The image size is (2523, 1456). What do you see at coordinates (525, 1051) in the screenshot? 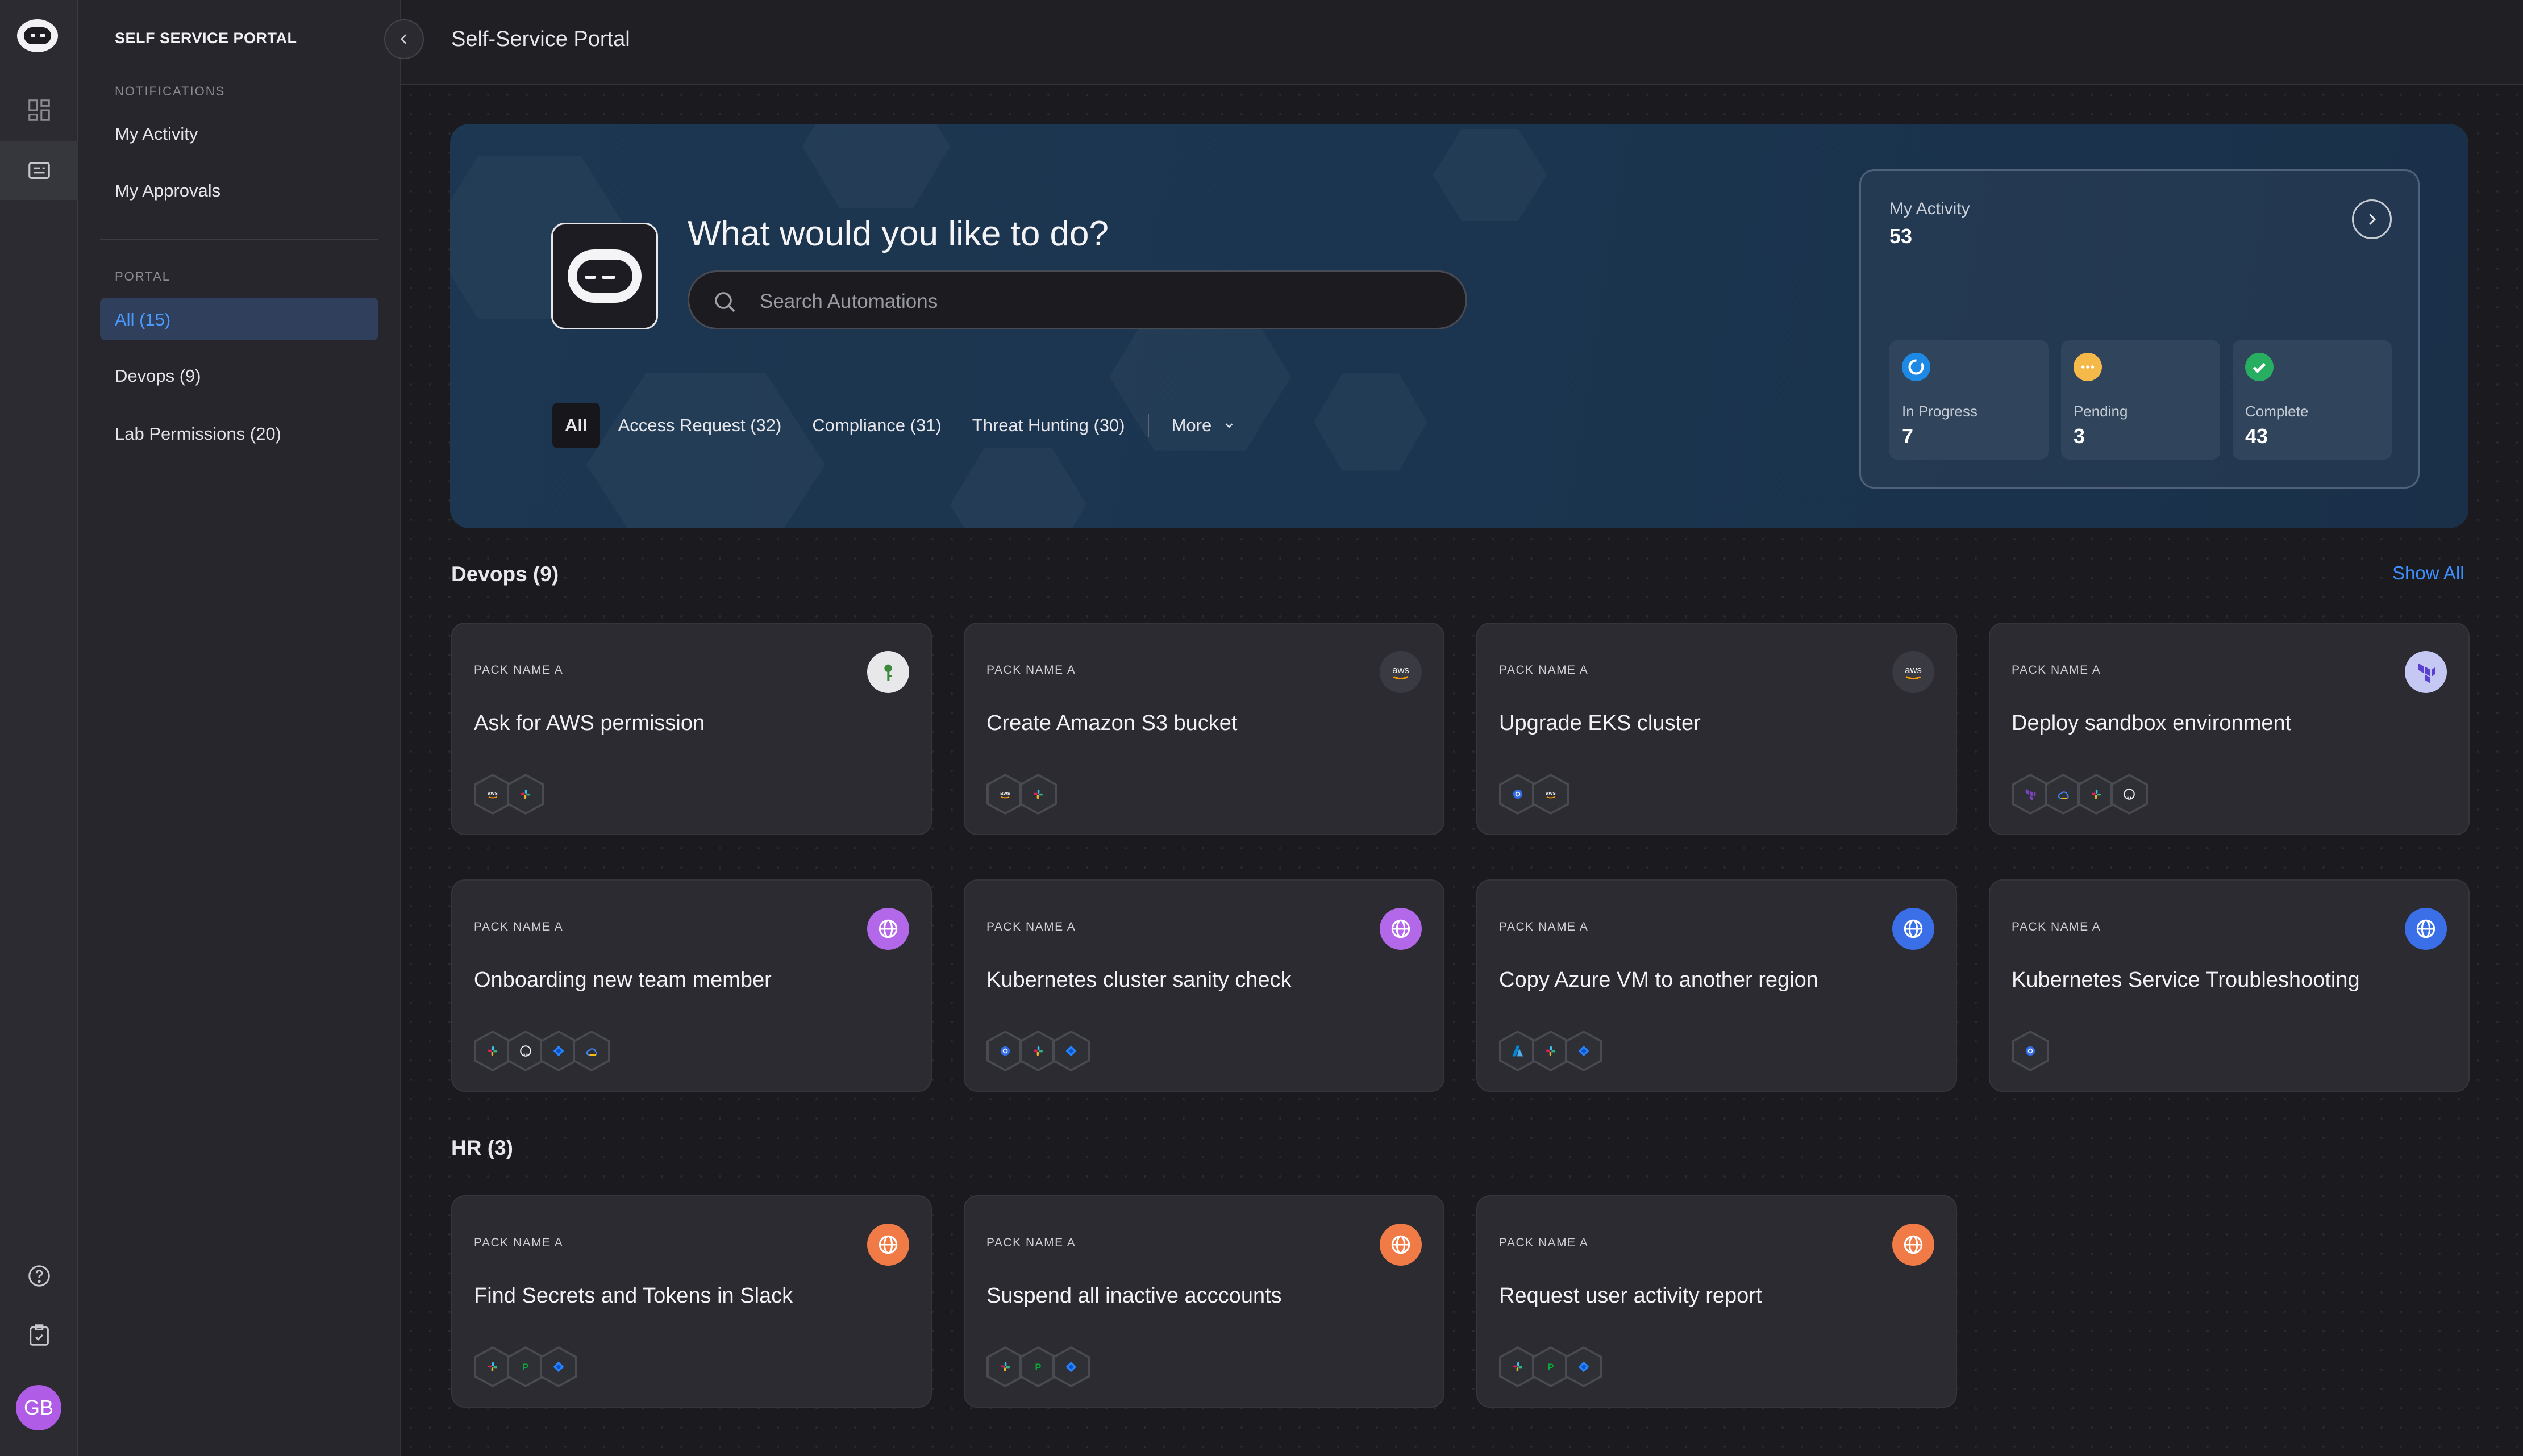
I see `github-icon` at bounding box center [525, 1051].